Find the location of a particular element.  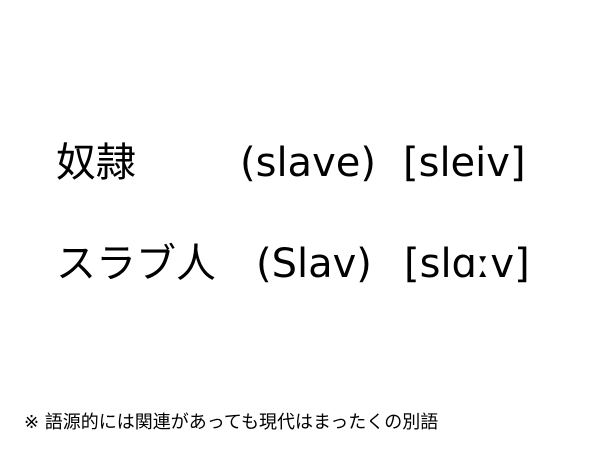

english-gloss: (slave) is located at coordinates (308, 163).